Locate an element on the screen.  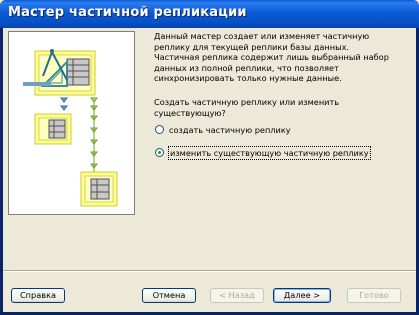
replica-diagram-icon is located at coordinates (70, 128).